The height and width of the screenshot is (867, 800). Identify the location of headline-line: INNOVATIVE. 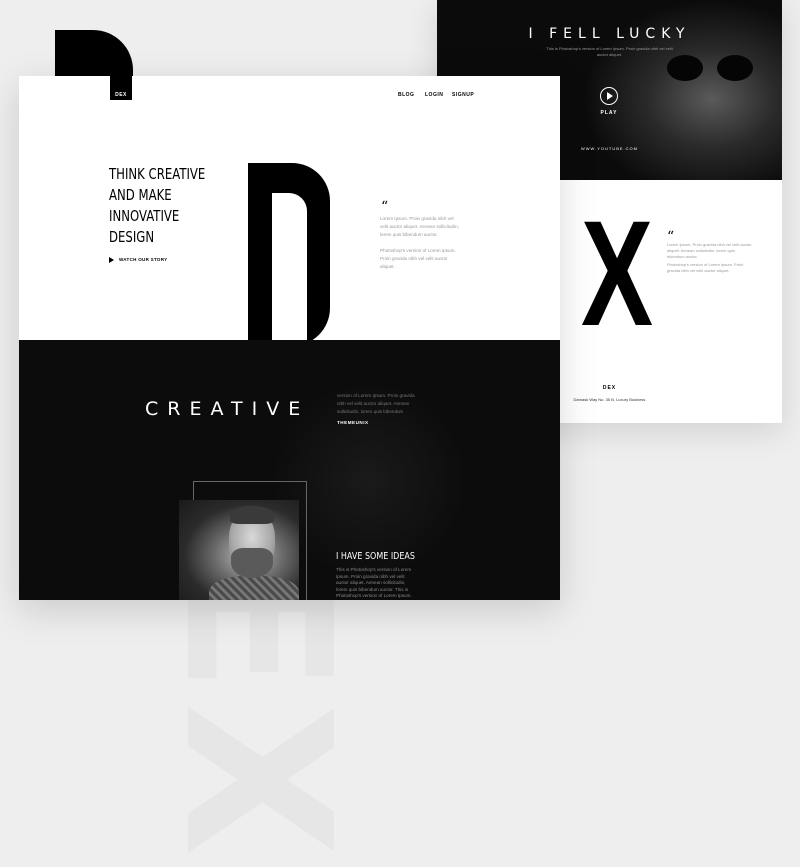
(144, 216).